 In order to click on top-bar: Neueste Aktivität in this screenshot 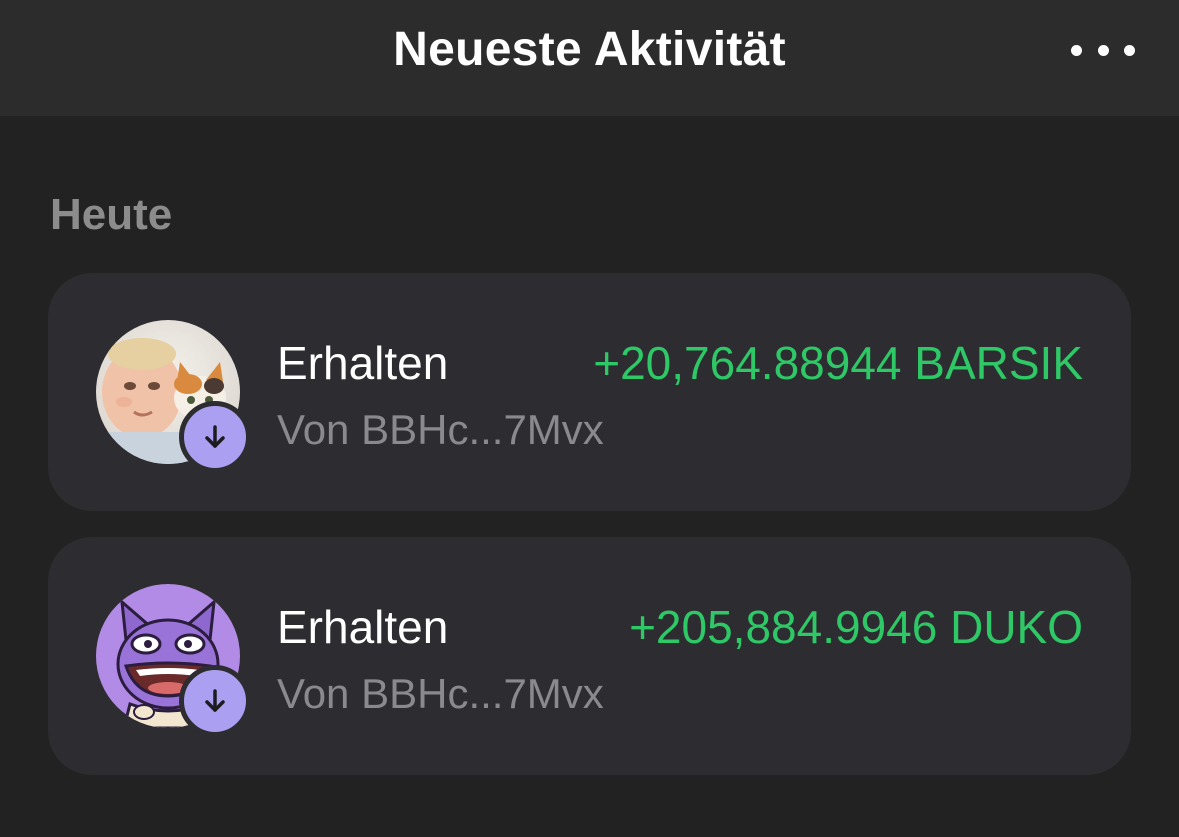, I will do `click(589, 58)`.